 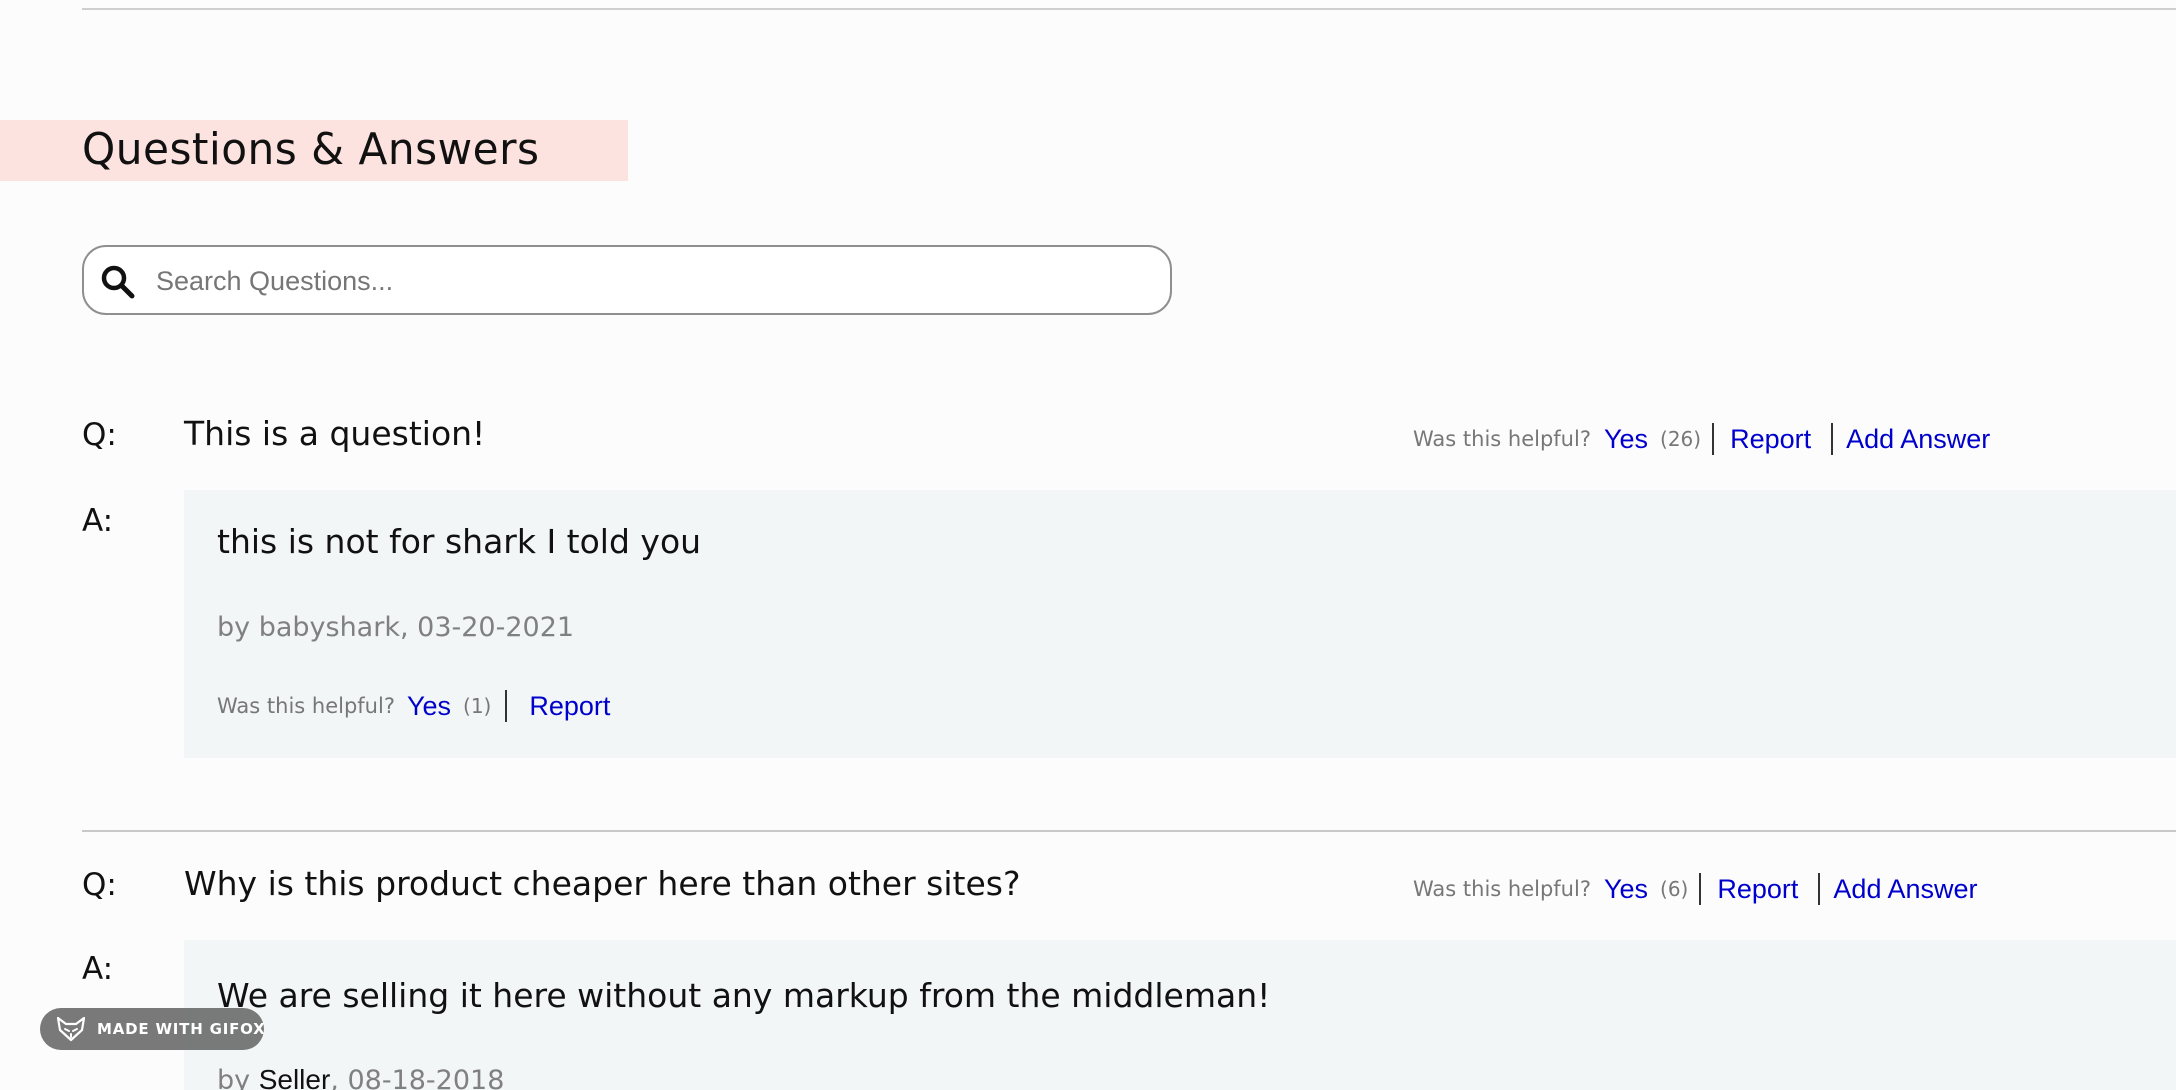 What do you see at coordinates (71, 1029) in the screenshot?
I see `fox-icon` at bounding box center [71, 1029].